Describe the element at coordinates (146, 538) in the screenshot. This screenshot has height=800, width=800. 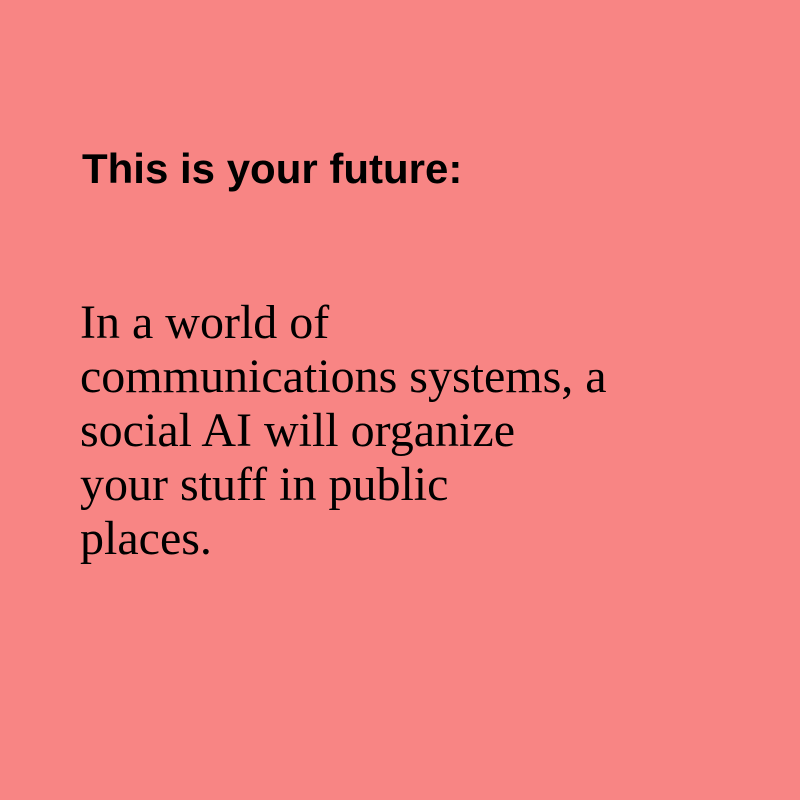
I see `body-line: places.` at that location.